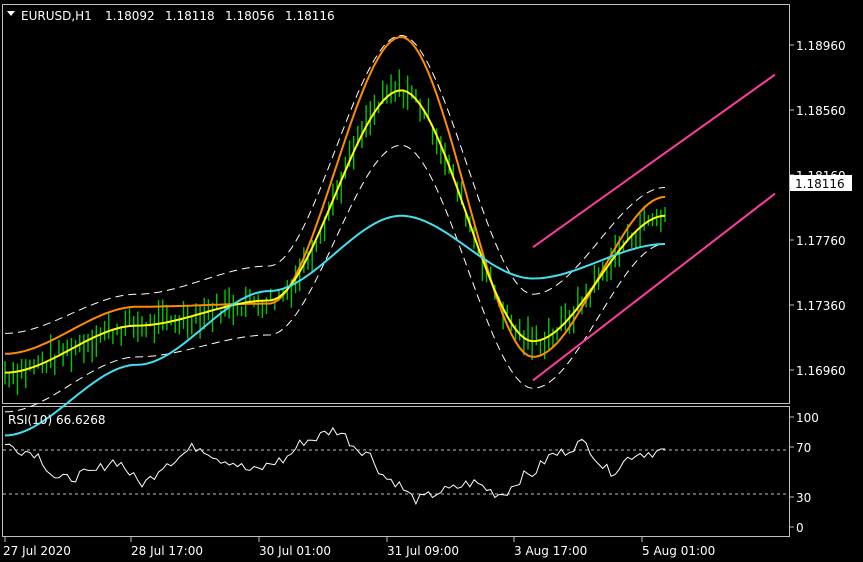  What do you see at coordinates (820, 184) in the screenshot?
I see `current-price-label: 1.18116` at bounding box center [820, 184].